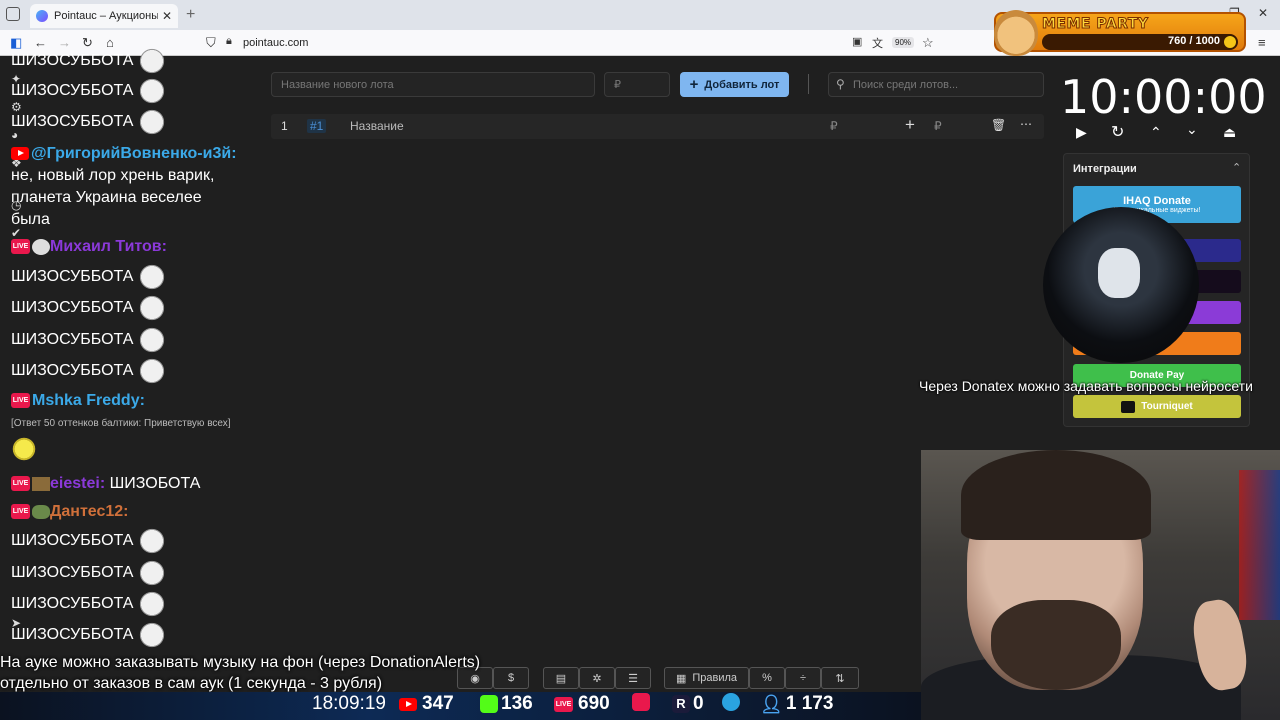  What do you see at coordinates (877, 43) in the screenshot?
I see `translate-icon: 文` at bounding box center [877, 43].